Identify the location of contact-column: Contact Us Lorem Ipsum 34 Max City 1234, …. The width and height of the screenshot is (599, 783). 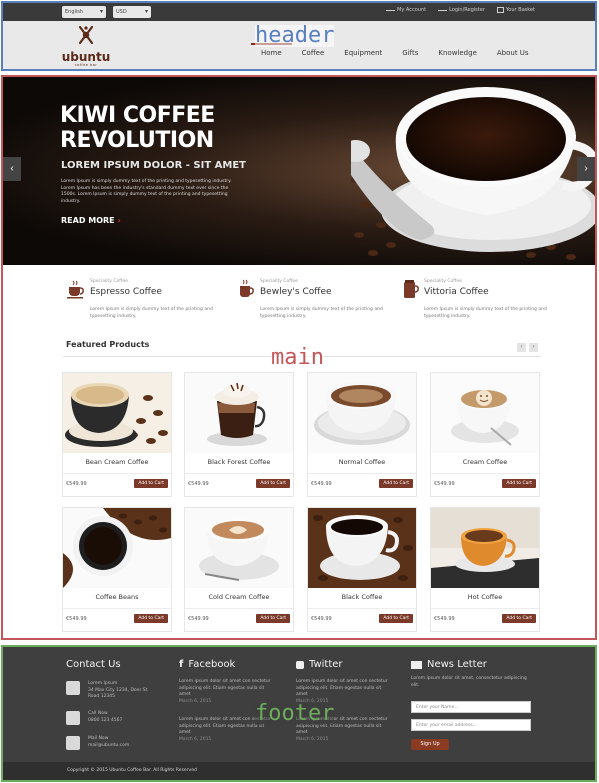
(116, 704).